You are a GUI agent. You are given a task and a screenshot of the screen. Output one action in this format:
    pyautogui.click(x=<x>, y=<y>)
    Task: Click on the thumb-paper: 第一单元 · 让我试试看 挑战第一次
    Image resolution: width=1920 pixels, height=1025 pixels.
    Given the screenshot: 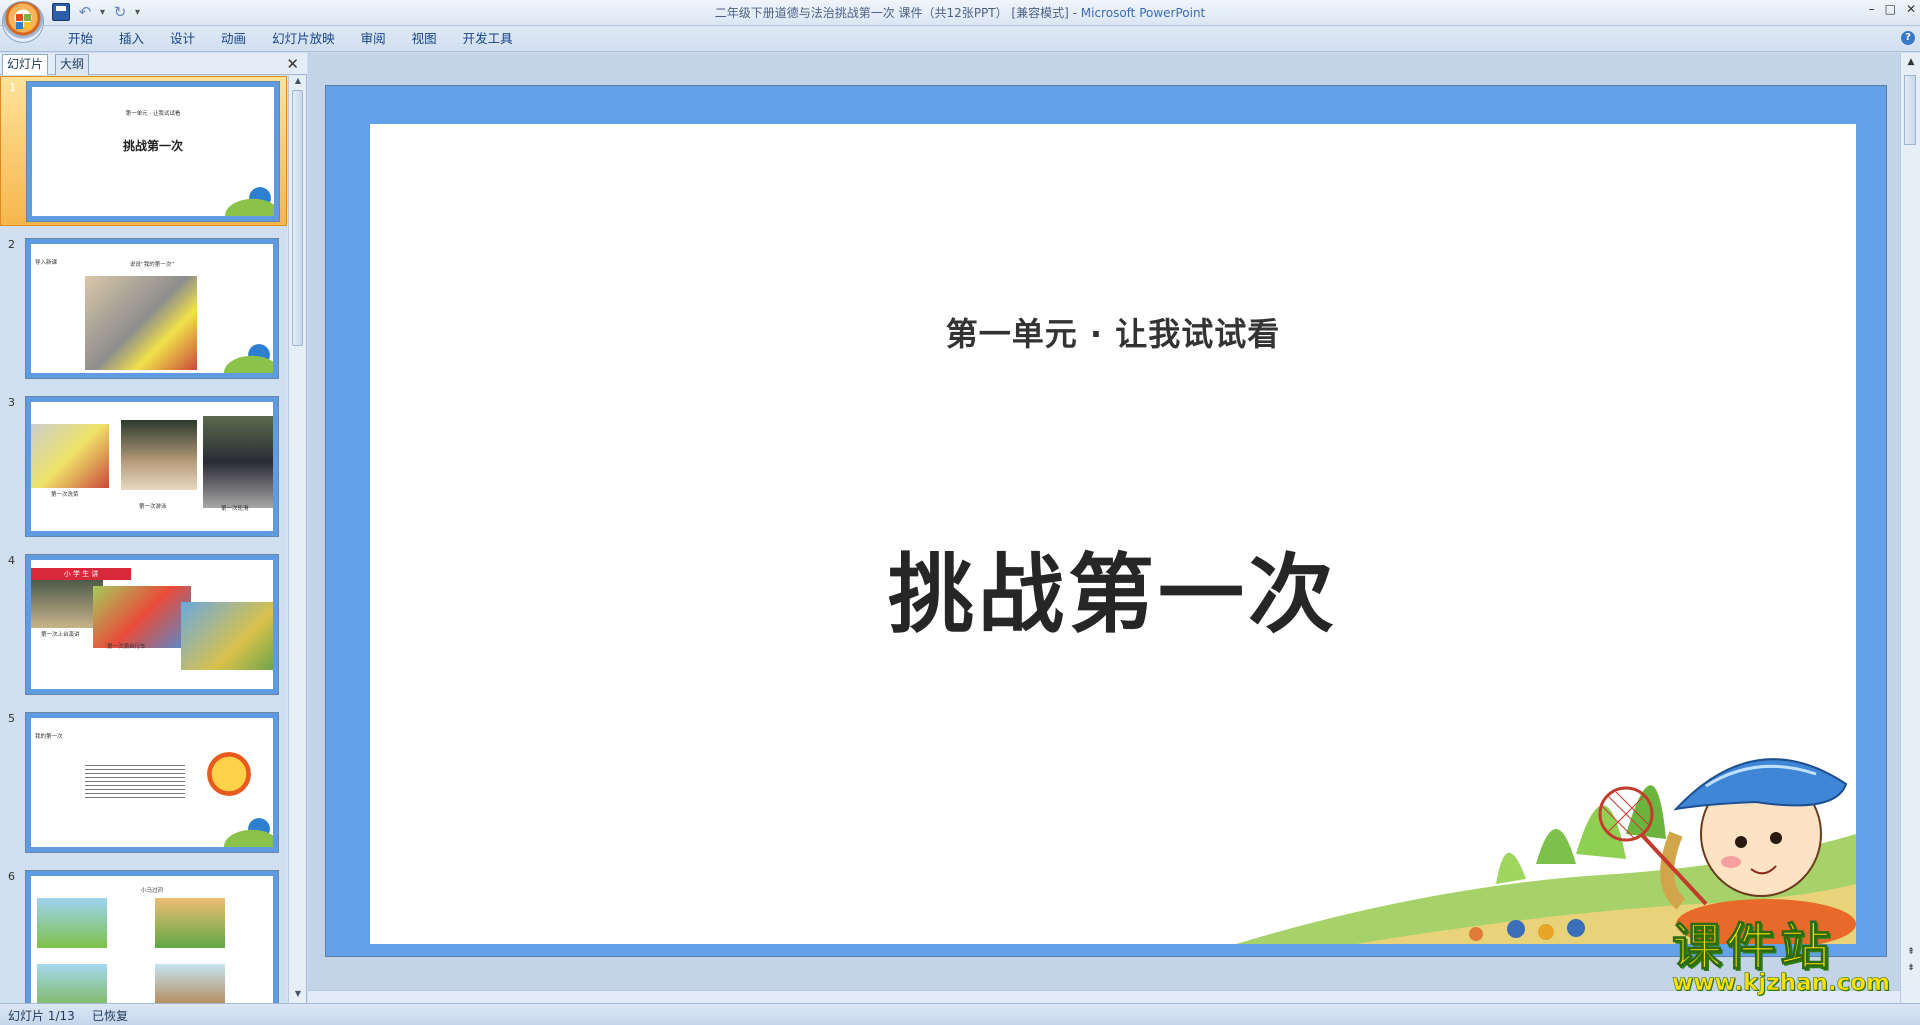 What is the action you would take?
    pyautogui.click(x=153, y=151)
    